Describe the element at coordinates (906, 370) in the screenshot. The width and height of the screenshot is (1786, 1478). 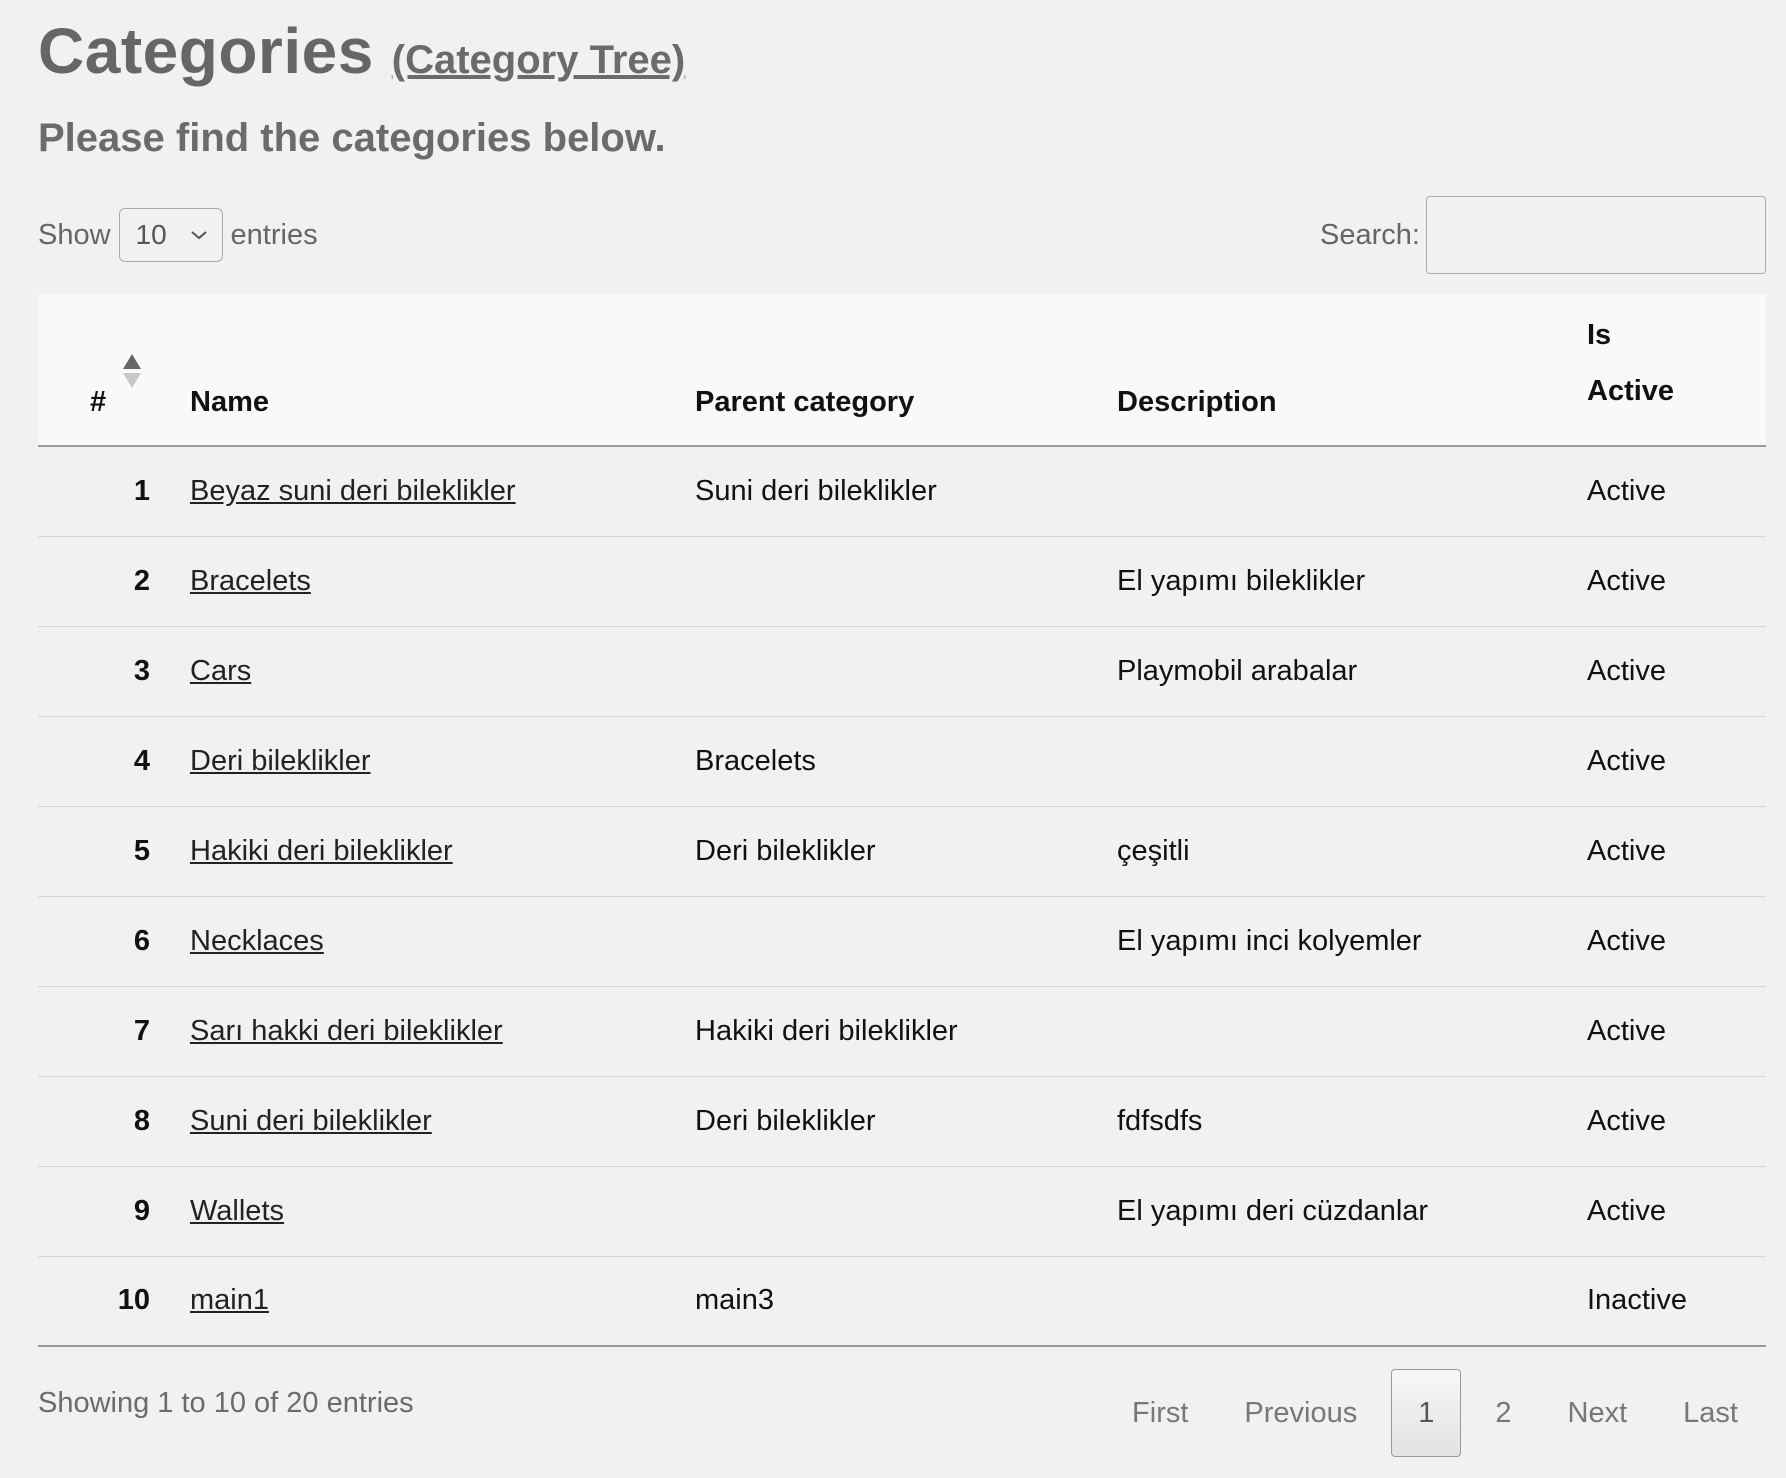
I see `column-header-parent: Parent category` at that location.